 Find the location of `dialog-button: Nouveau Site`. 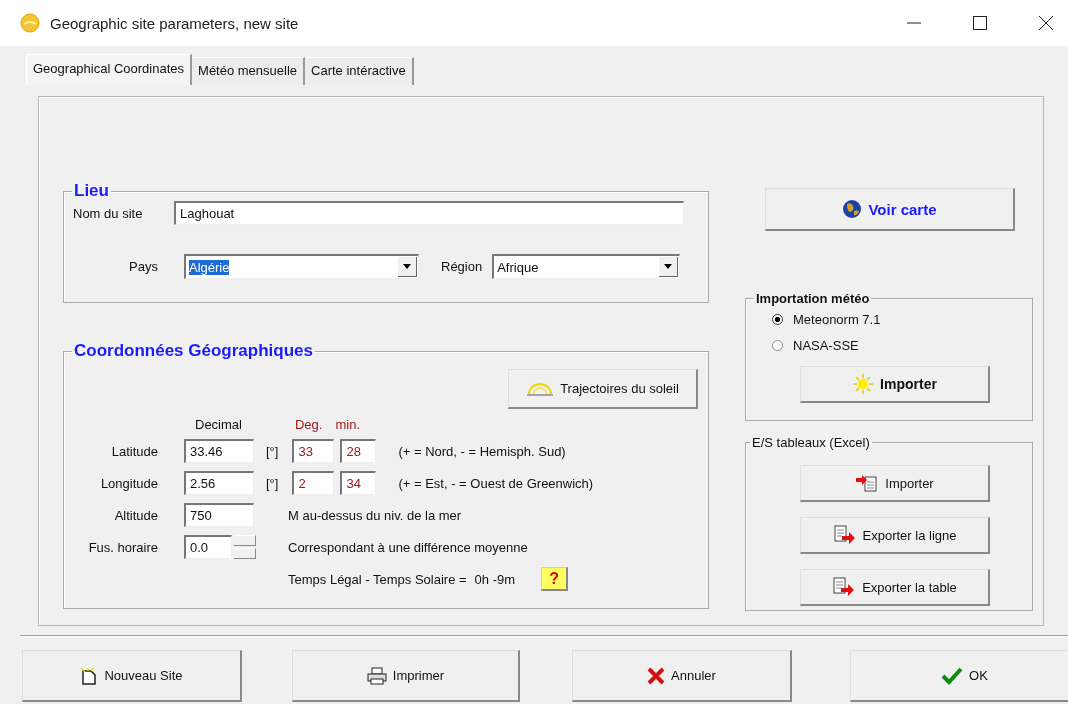

dialog-button: Nouveau Site is located at coordinates (132, 676).